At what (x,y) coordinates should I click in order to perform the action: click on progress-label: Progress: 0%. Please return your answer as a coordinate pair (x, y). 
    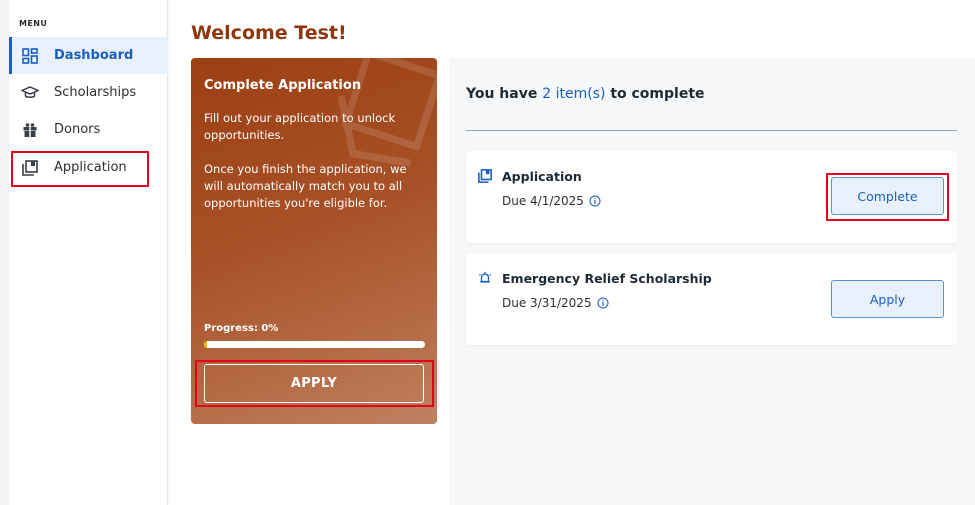
    Looking at the image, I should click on (241, 328).